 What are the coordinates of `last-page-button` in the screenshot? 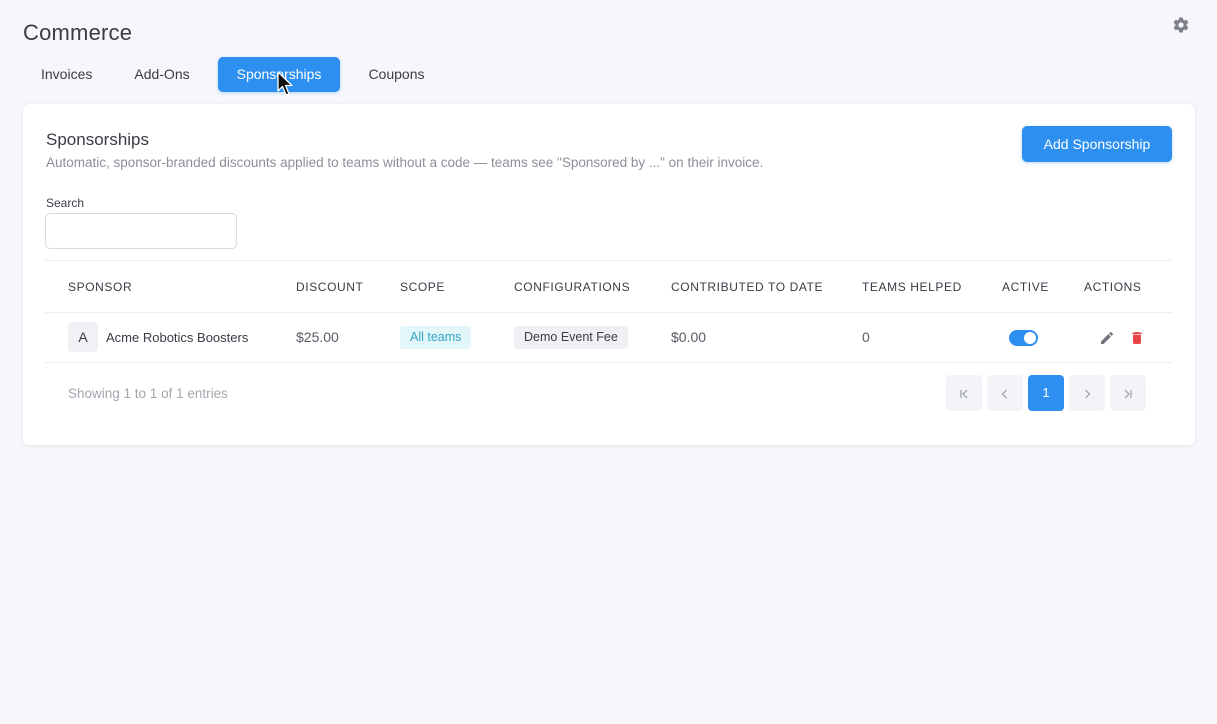 It's located at (1128, 393).